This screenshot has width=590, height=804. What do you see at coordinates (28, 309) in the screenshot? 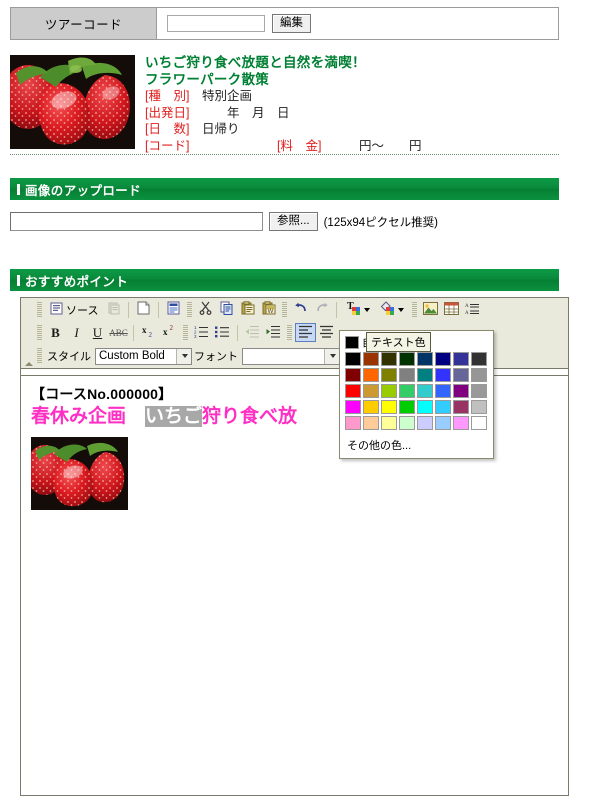
I see `toolbar-collapse-handle` at bounding box center [28, 309].